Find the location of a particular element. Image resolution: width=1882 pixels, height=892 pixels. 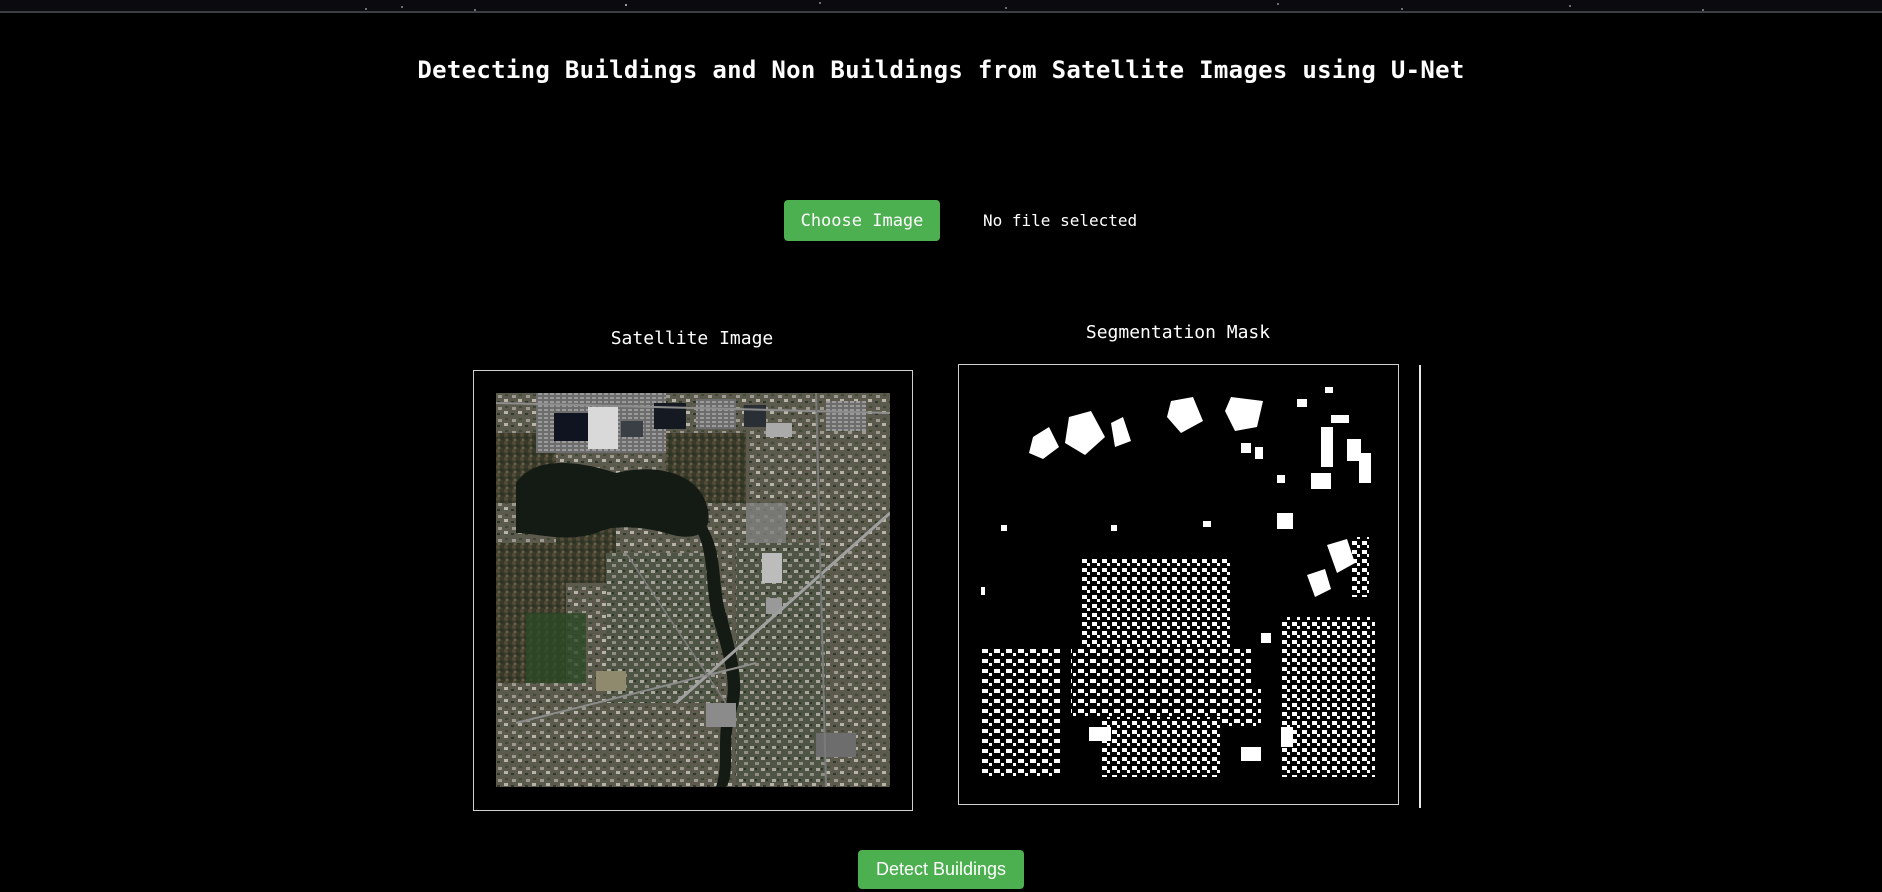

segmentation-mask-label: Segmentation Mask is located at coordinates (1178, 332).